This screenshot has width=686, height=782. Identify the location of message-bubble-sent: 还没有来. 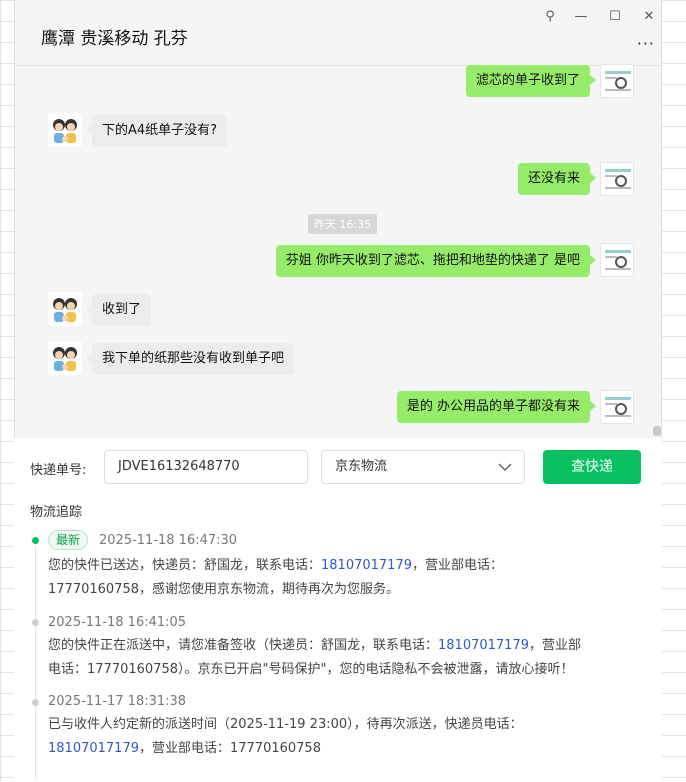
(557, 179).